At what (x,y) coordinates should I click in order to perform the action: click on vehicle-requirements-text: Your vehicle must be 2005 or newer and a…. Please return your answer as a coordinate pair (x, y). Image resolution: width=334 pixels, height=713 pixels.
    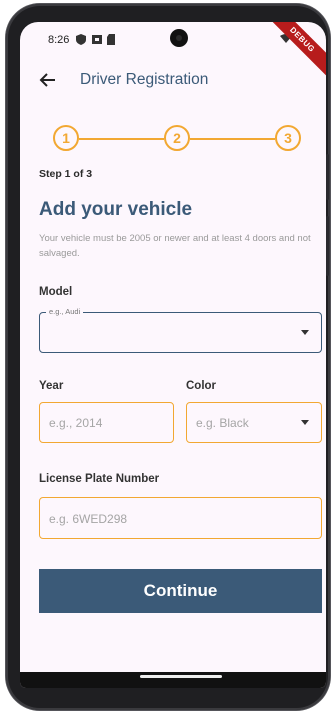
    Looking at the image, I should click on (175, 246).